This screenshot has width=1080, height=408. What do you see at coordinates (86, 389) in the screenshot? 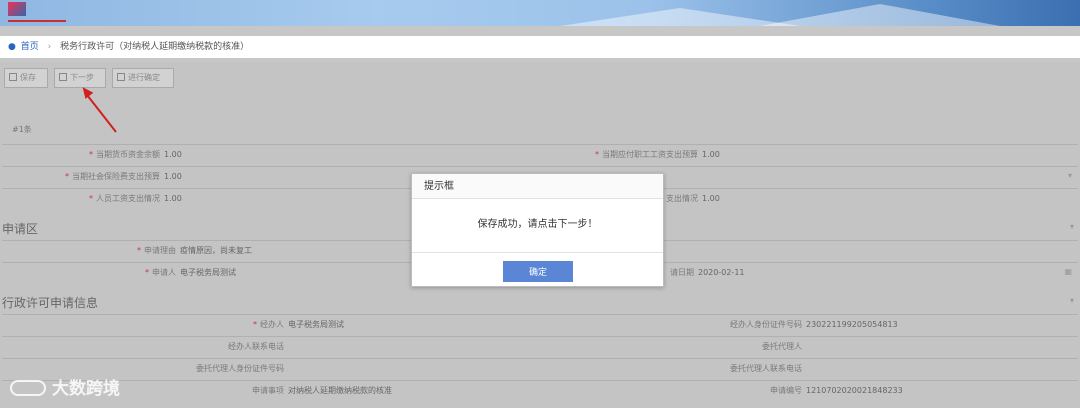
I see `watermark-text: 大数跨境` at bounding box center [86, 389].